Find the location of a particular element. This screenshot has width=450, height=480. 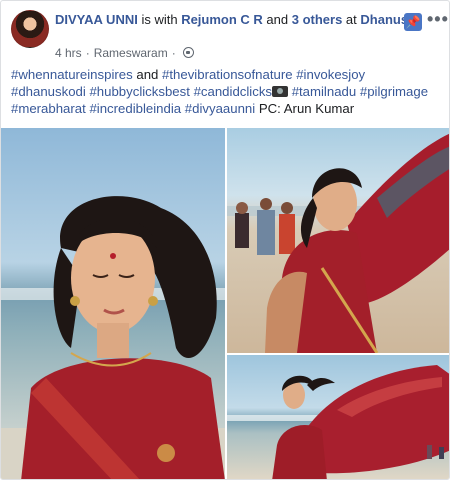

hashtag-link: #thevibrationsofnature is located at coordinates (227, 74).